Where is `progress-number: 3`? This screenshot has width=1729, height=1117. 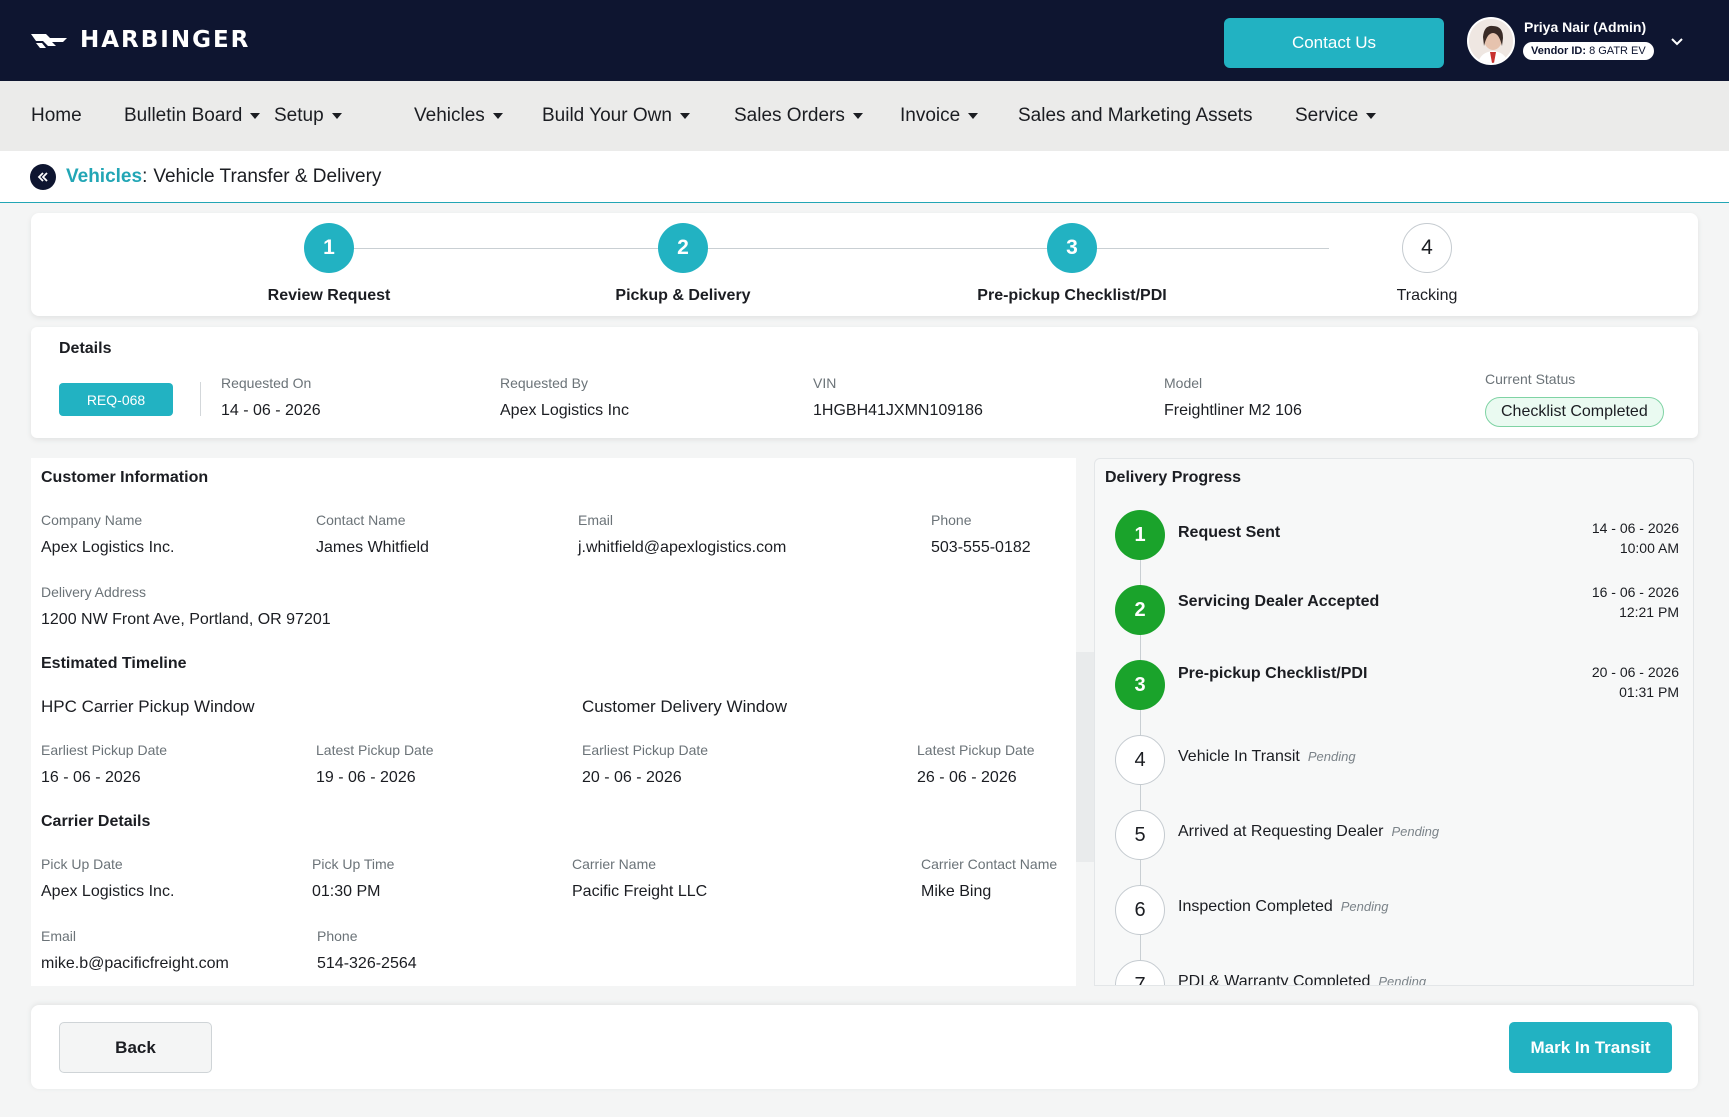
progress-number: 3 is located at coordinates (1140, 685).